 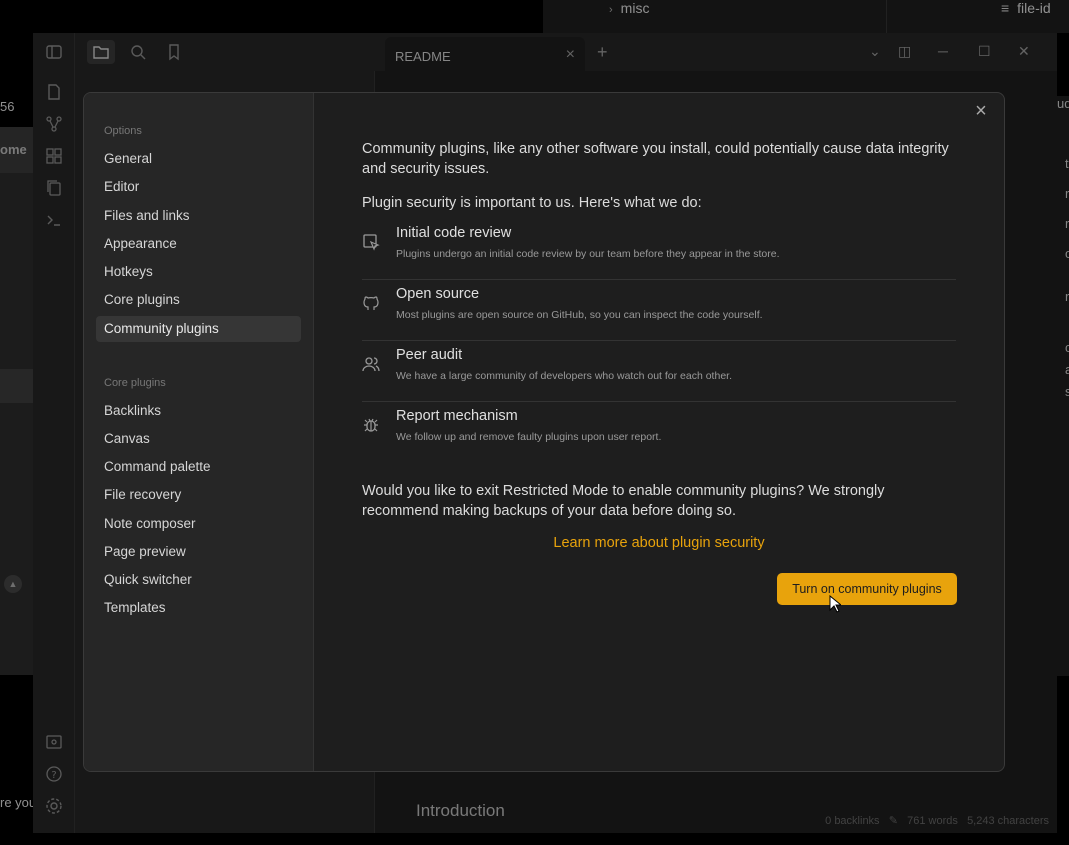 I want to click on nav-item-community-plugins: Community plugins, so click(x=198, y=329).